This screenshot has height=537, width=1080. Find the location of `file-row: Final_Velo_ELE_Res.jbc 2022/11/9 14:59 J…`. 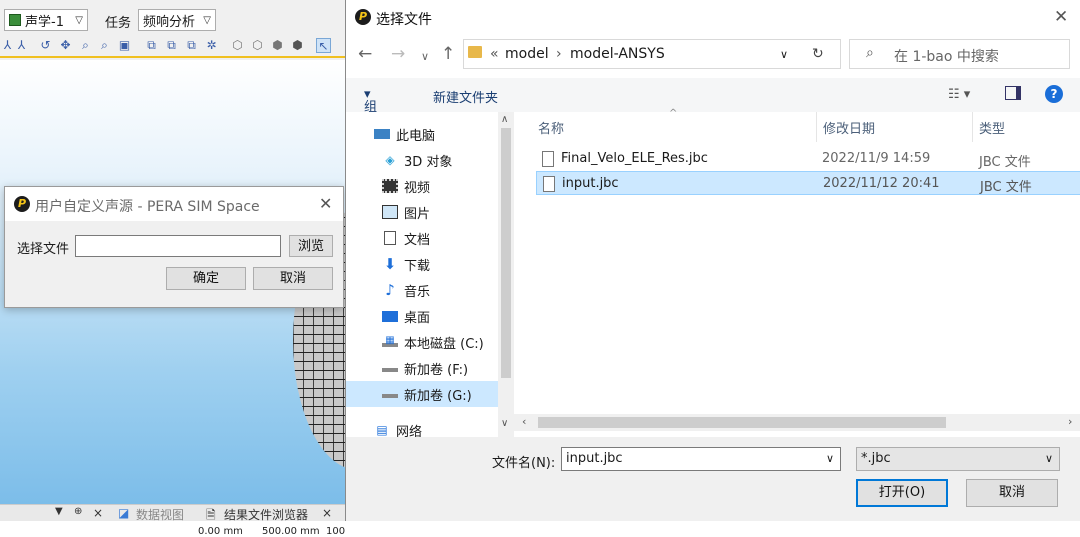

file-row: Final_Velo_ELE_Res.jbc 2022/11/9 14:59 J… is located at coordinates (808, 159).